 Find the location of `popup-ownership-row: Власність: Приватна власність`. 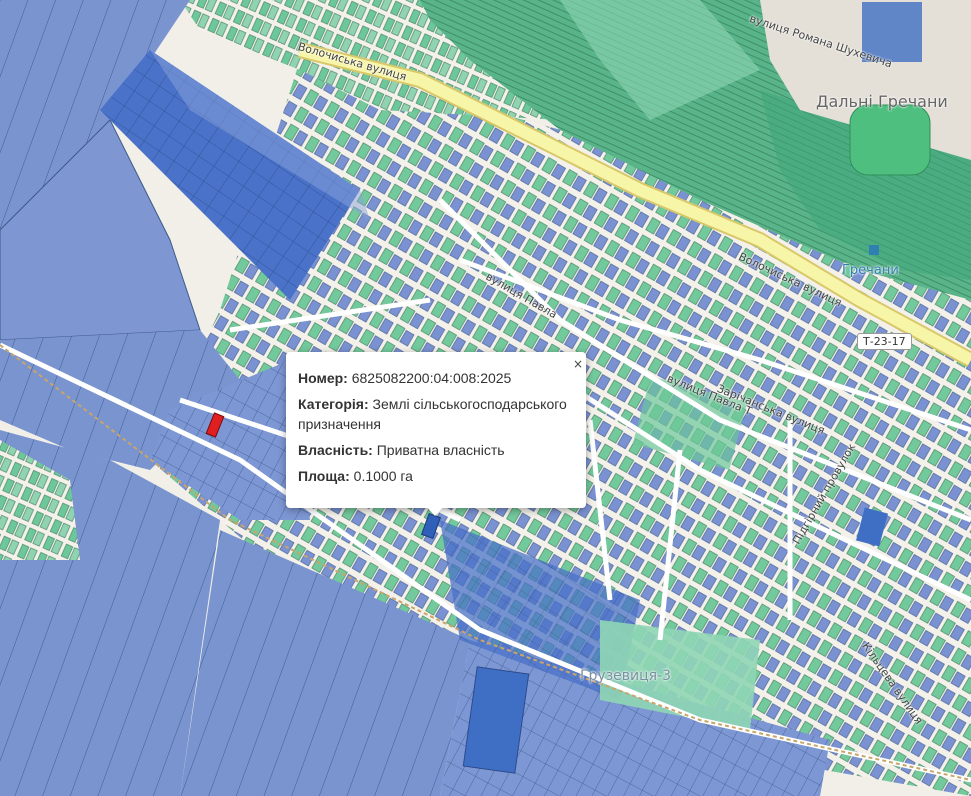

popup-ownership-row: Власність: Приватна власність is located at coordinates (436, 450).